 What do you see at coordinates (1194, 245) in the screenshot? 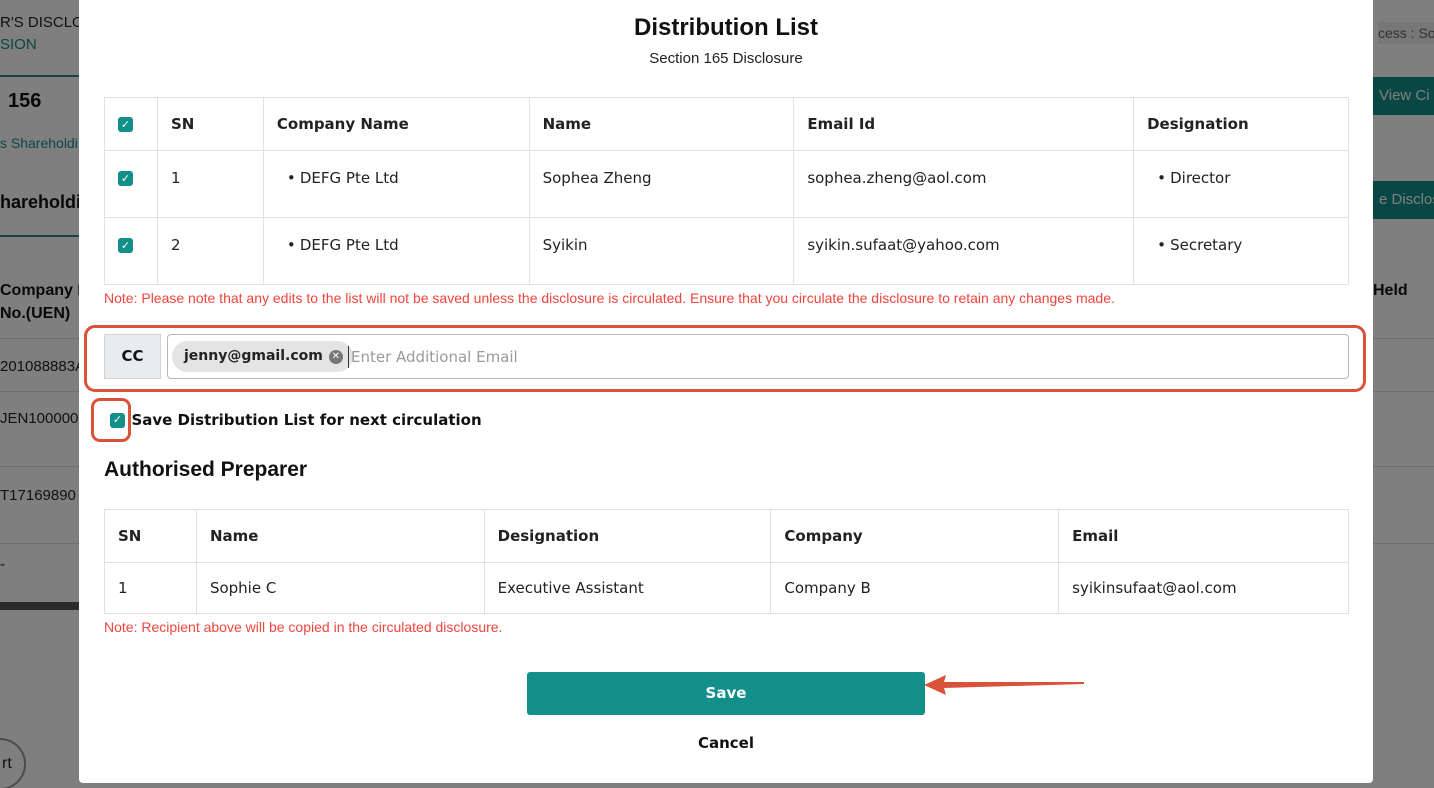
I see `designation-bullet: Secretary` at bounding box center [1194, 245].